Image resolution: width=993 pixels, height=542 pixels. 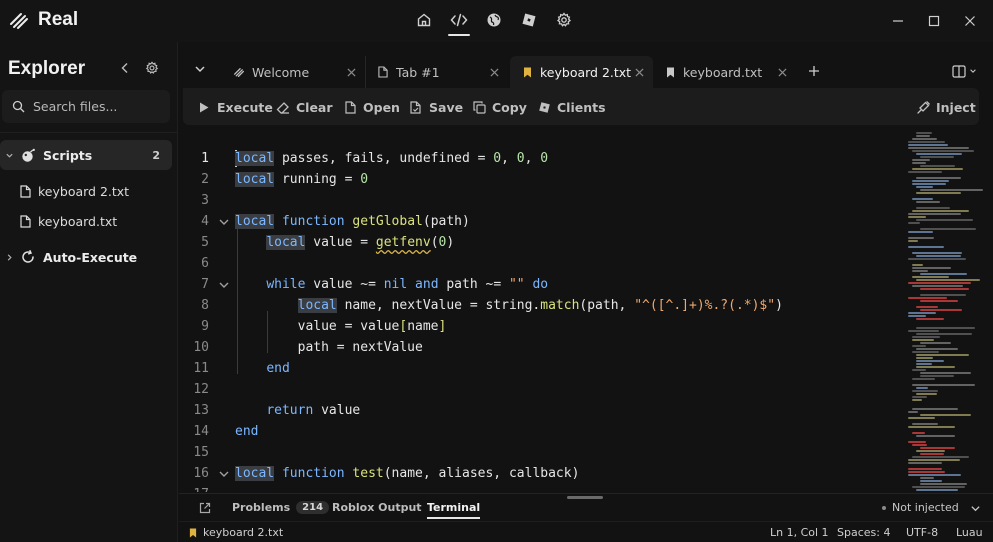 What do you see at coordinates (201, 389) in the screenshot?
I see `line-number: 12` at bounding box center [201, 389].